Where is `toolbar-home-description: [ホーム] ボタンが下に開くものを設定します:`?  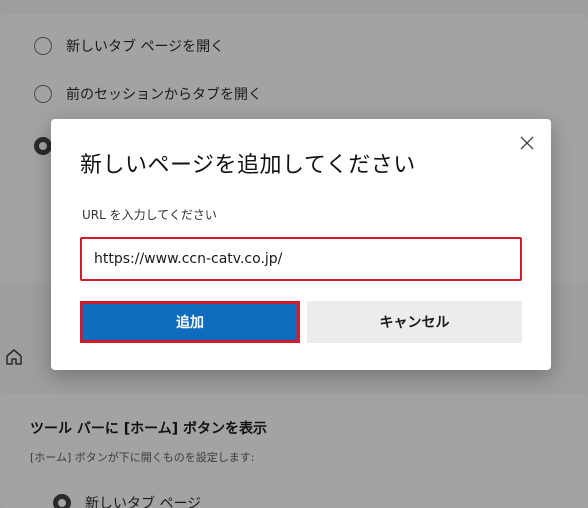 toolbar-home-description: [ホーム] ボタンが下に開くものを設定します: is located at coordinates (142, 457).